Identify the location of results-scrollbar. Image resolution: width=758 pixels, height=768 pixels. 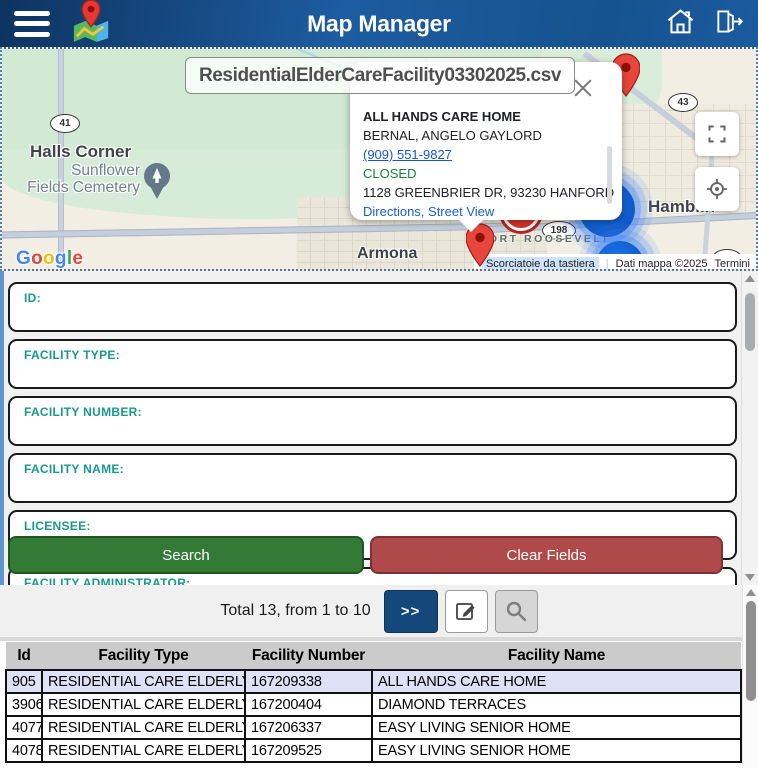
(750, 676).